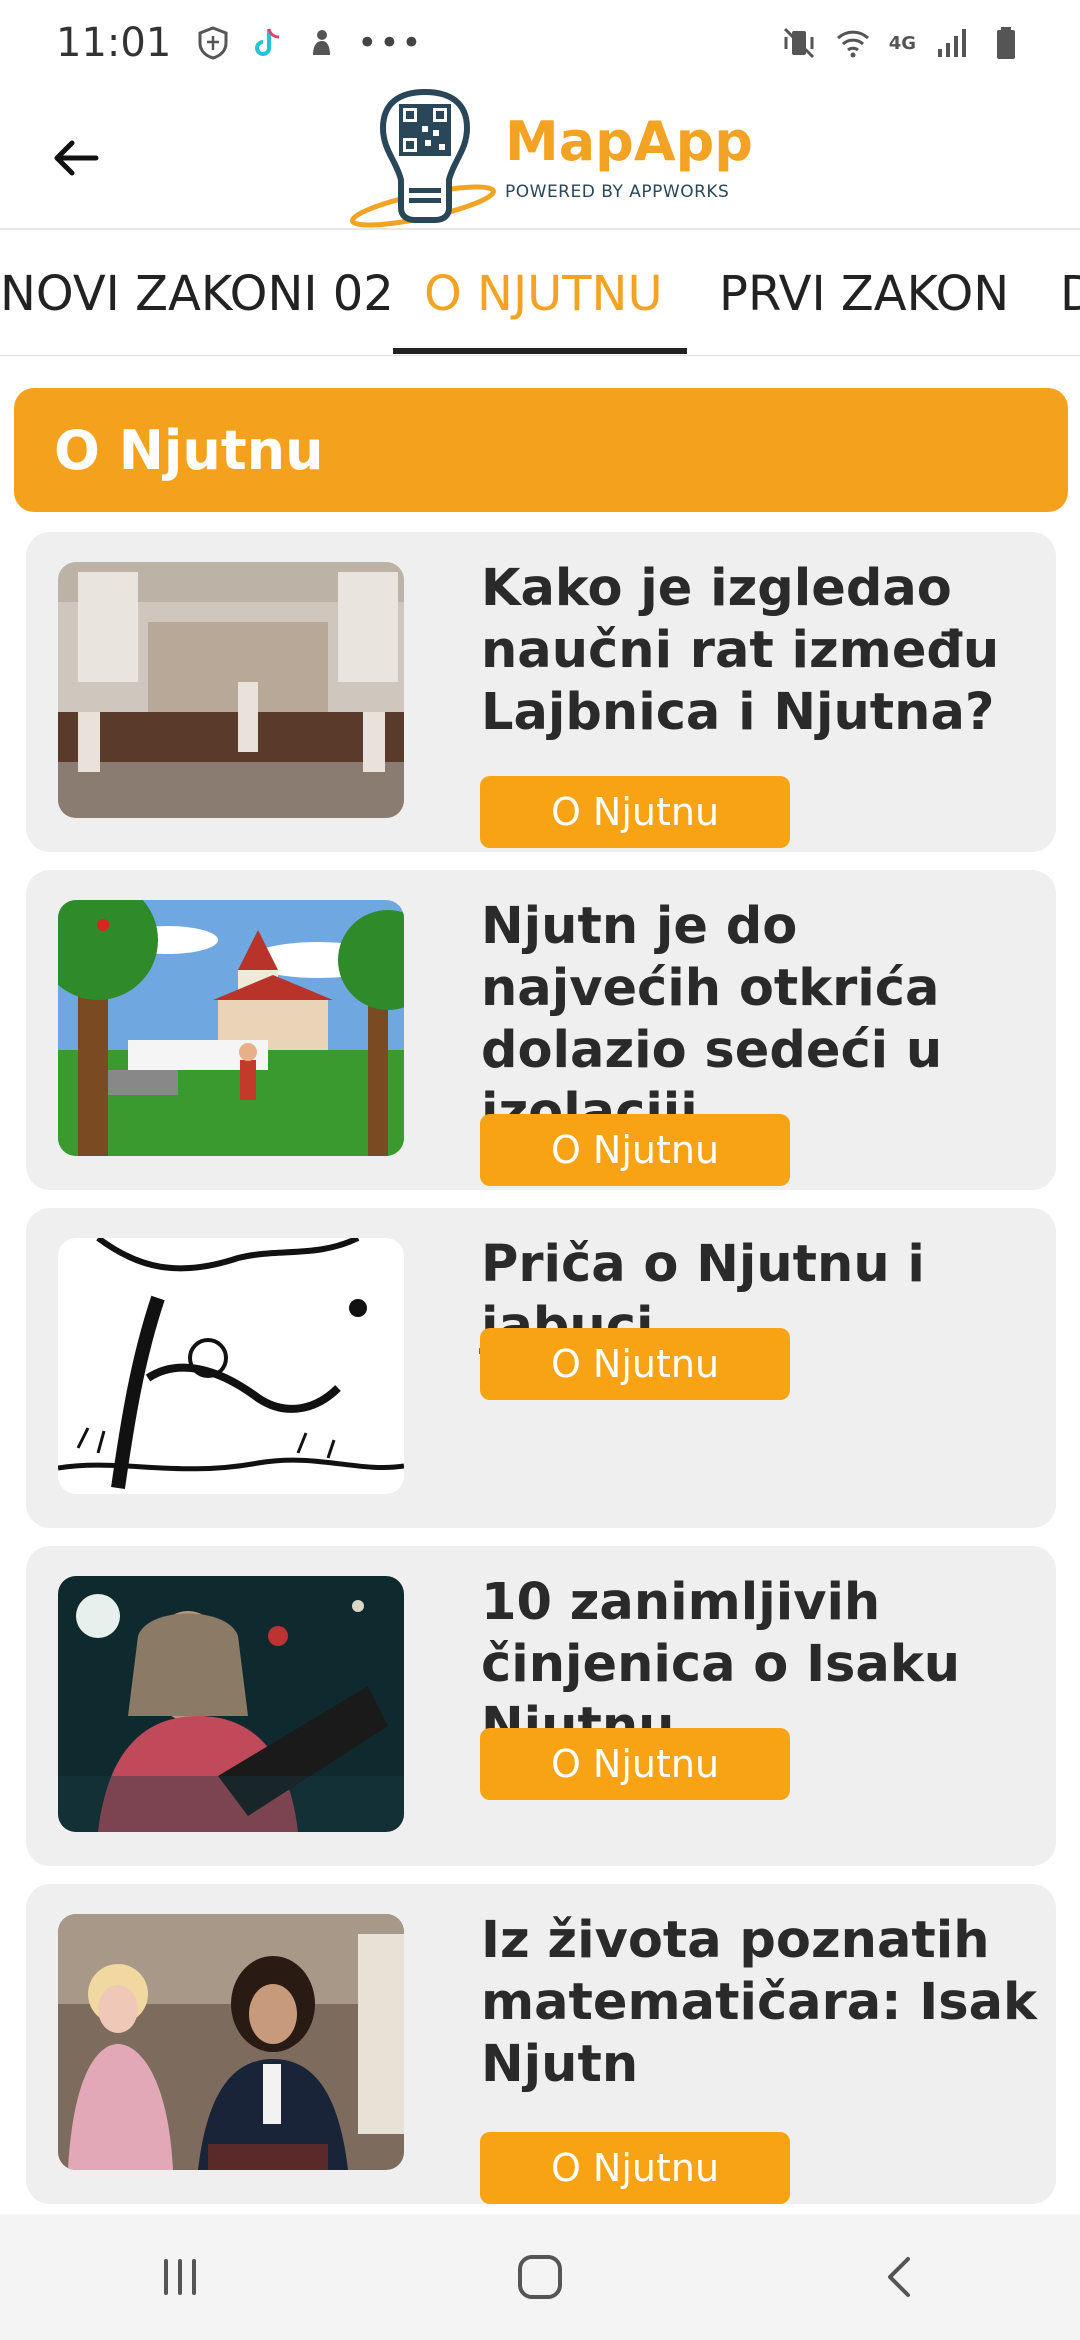  What do you see at coordinates (1006, 43) in the screenshot?
I see `battery-icon` at bounding box center [1006, 43].